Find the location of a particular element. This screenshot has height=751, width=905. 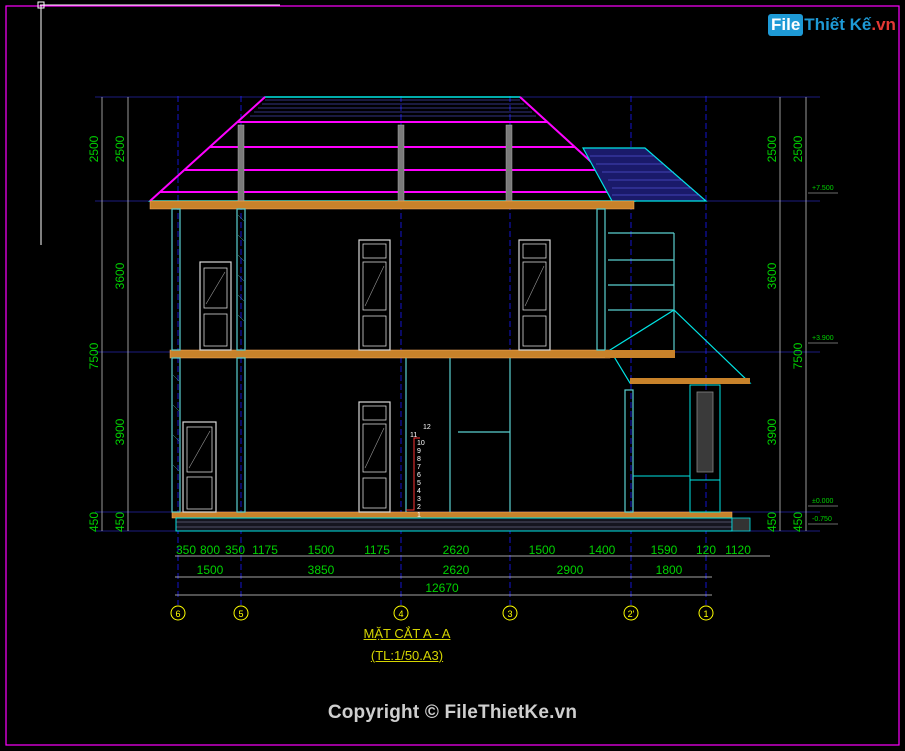

stair-step-label: 7 is located at coordinates (419, 467).